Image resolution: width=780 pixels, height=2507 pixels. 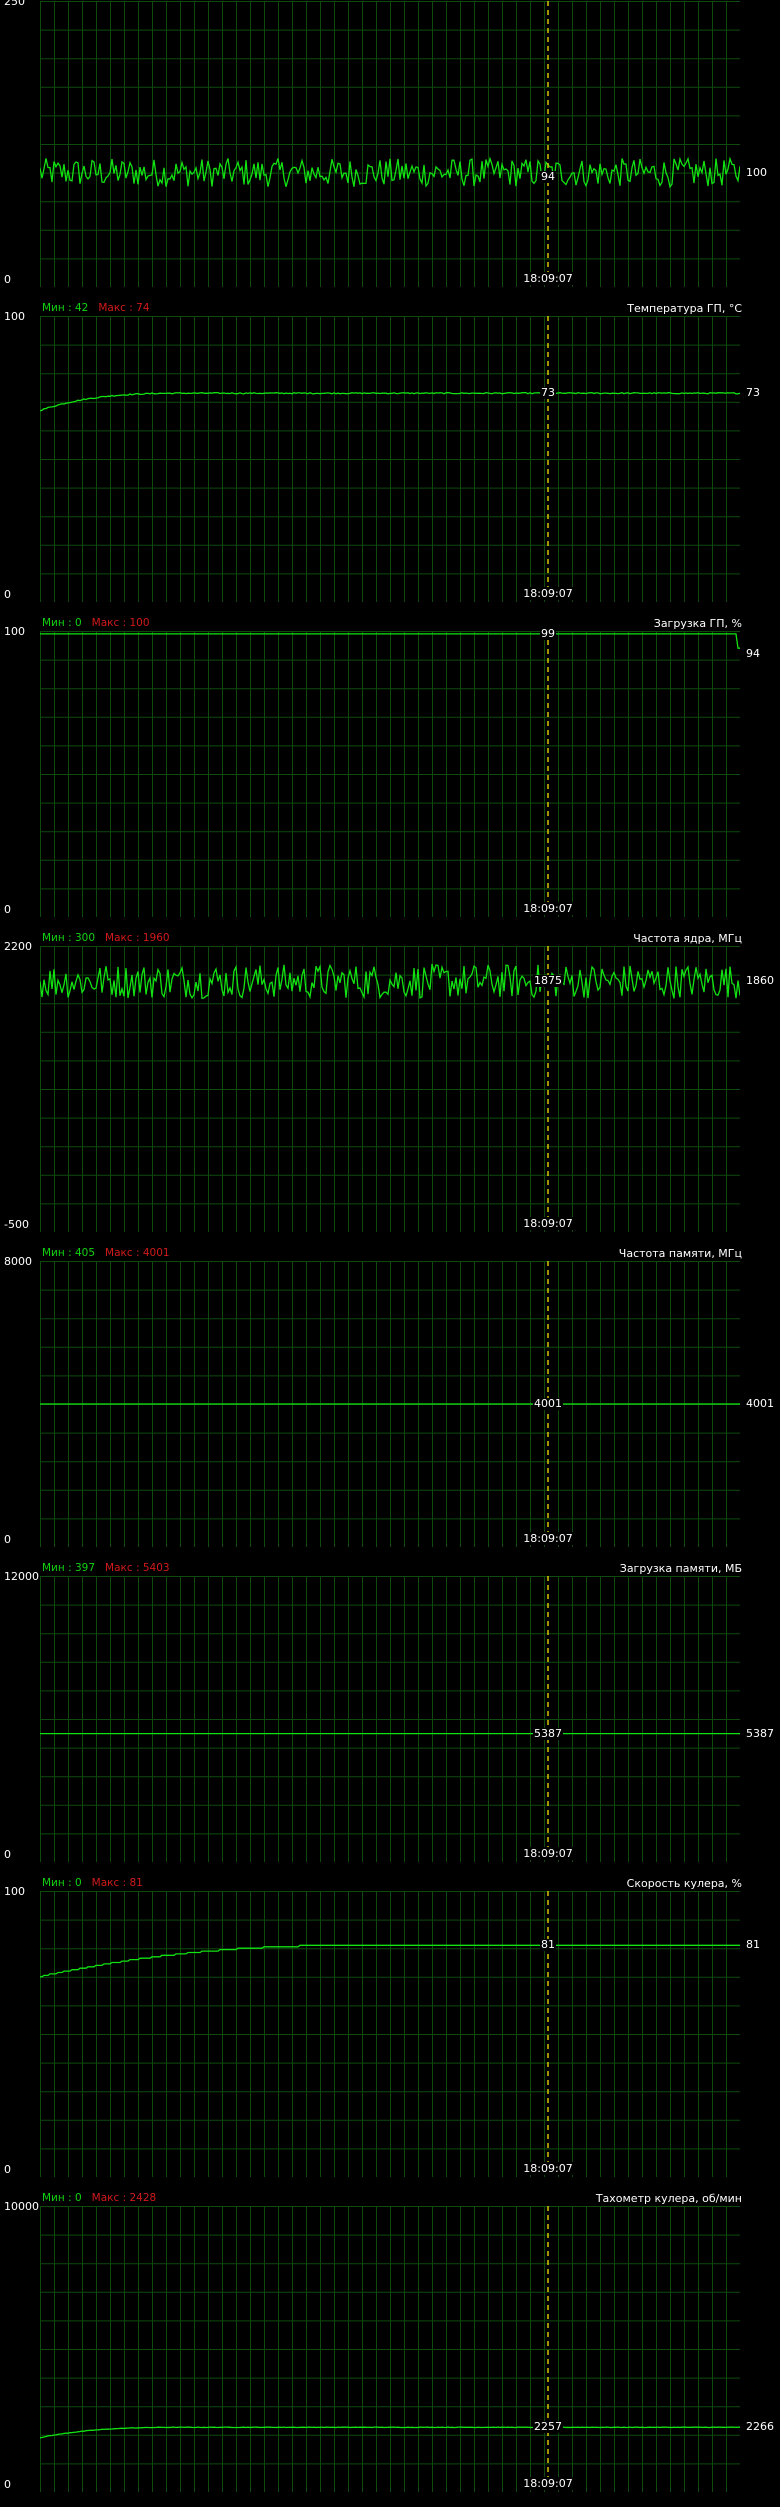 I want to click on y-axis-max-label: 8000, so click(x=18, y=1261).